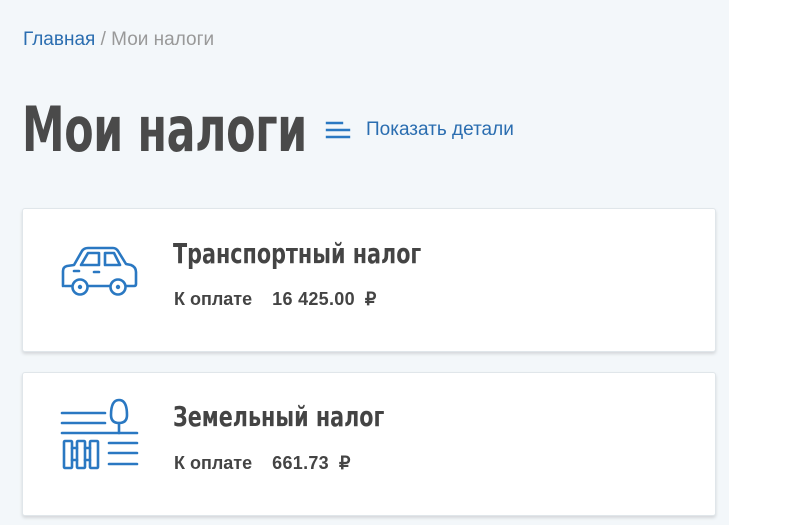 Image resolution: width=810 pixels, height=525 pixels. Describe the element at coordinates (313, 299) in the screenshot. I see `amount-value: 16 425.00` at that location.